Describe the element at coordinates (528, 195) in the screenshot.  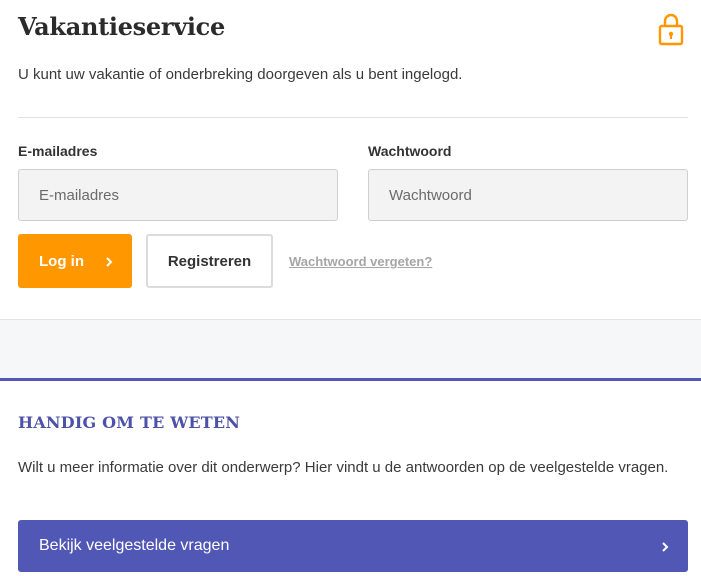
I see `password-field` at that location.